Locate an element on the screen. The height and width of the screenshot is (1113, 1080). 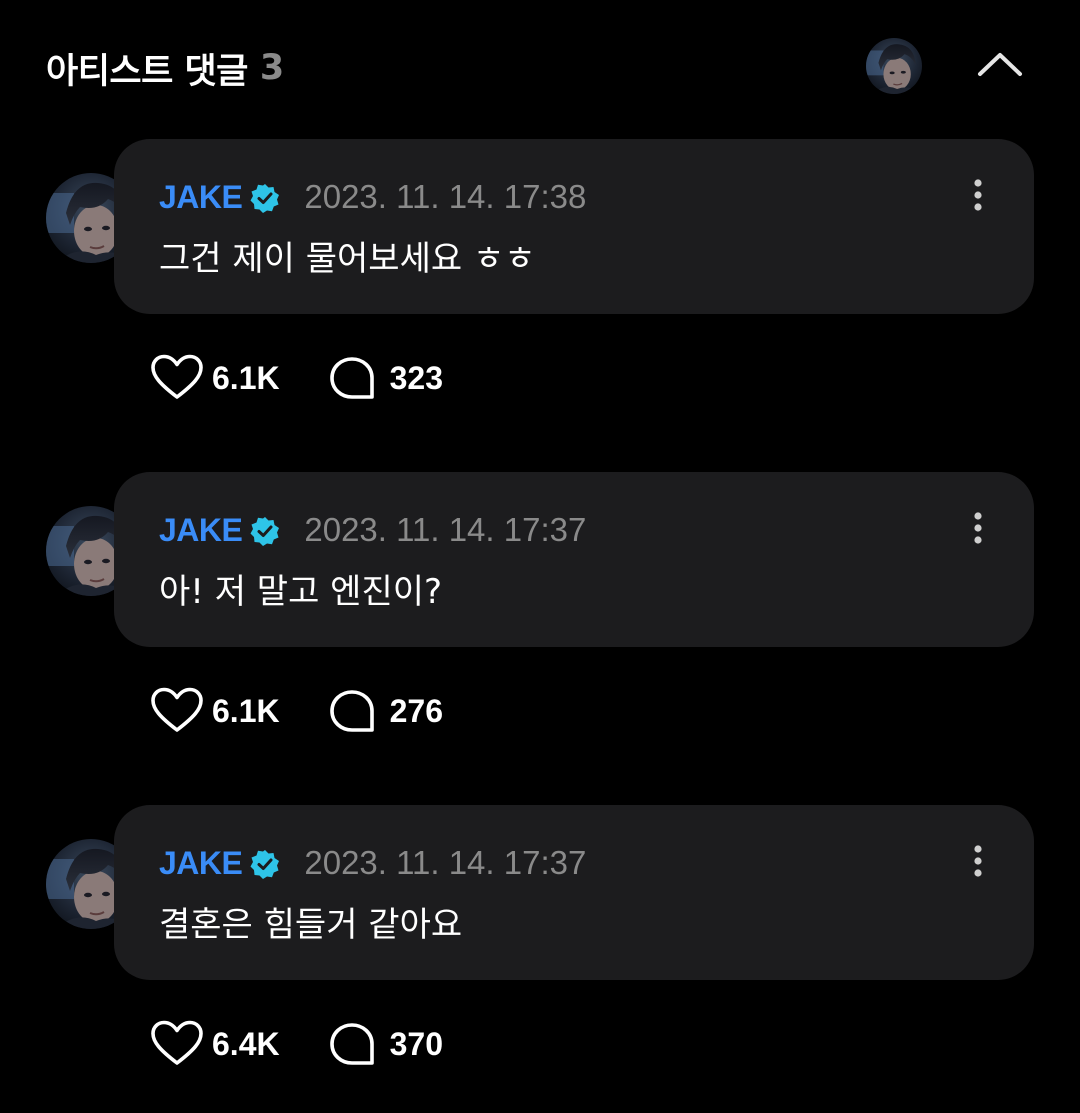
comment-bubble: JAKE 2023. 11. 14. 17:38 그건 제이 물어보세요 ㅎㅎ is located at coordinates (574, 226).